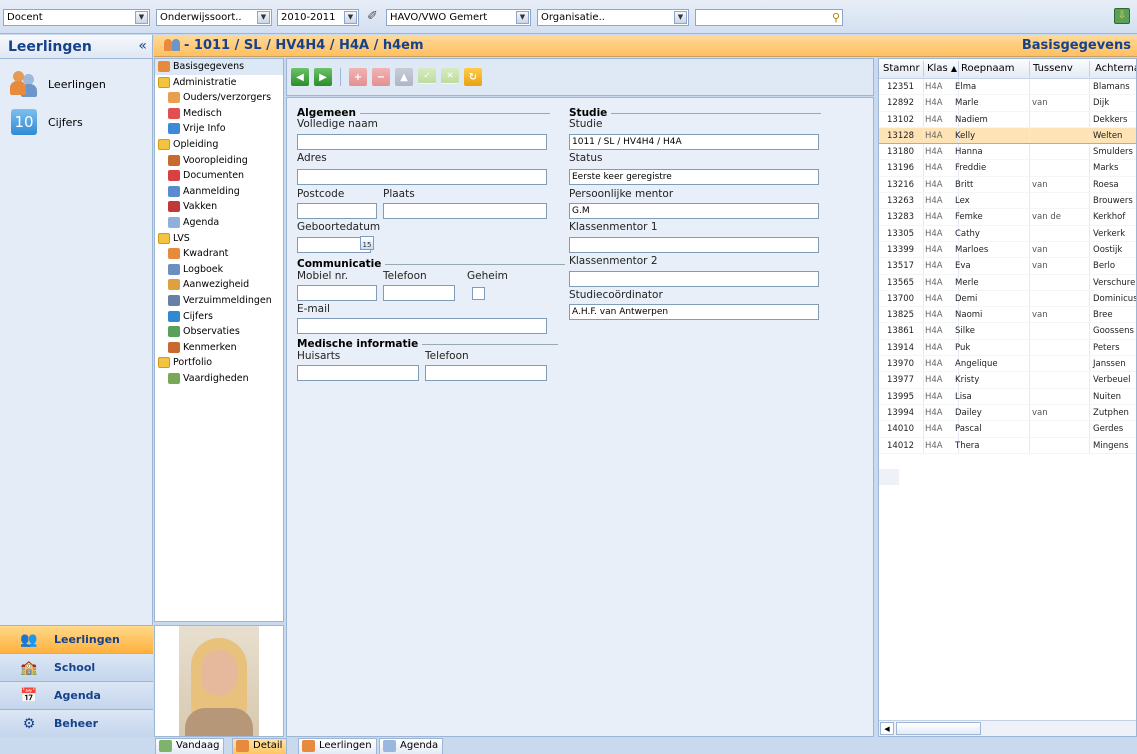 The height and width of the screenshot is (754, 1137). Describe the element at coordinates (427, 76) in the screenshot. I see `save-icon: ✓` at that location.